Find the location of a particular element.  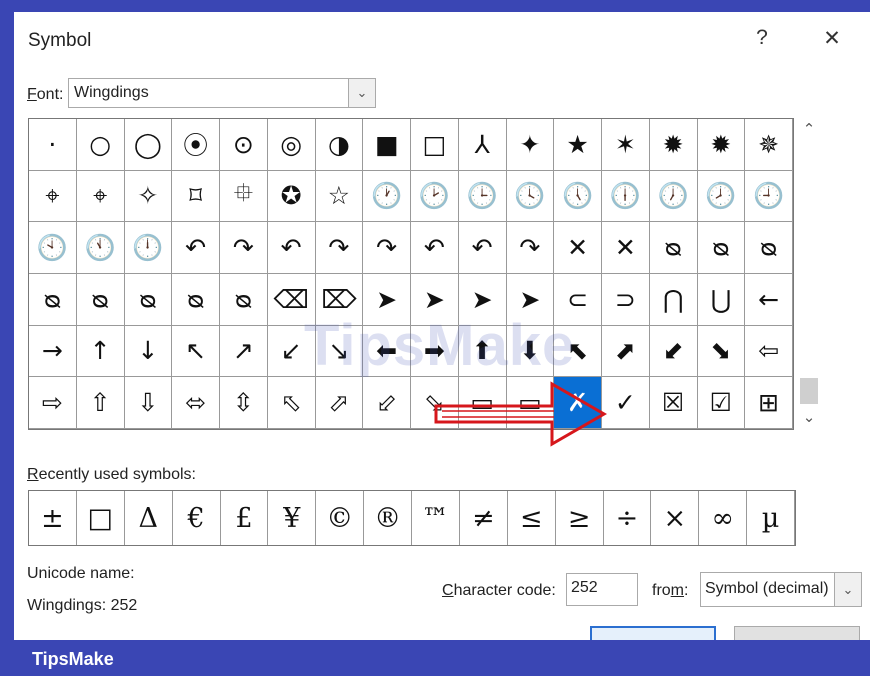

symbol-cell: ⌑ is located at coordinates (196, 196).